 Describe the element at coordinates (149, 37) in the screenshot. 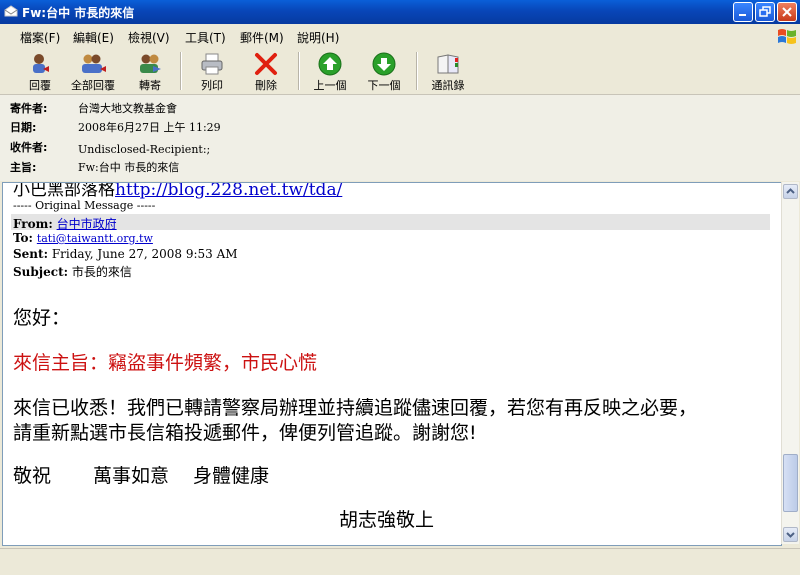

I see `menu-view: 檢視(V)` at that location.